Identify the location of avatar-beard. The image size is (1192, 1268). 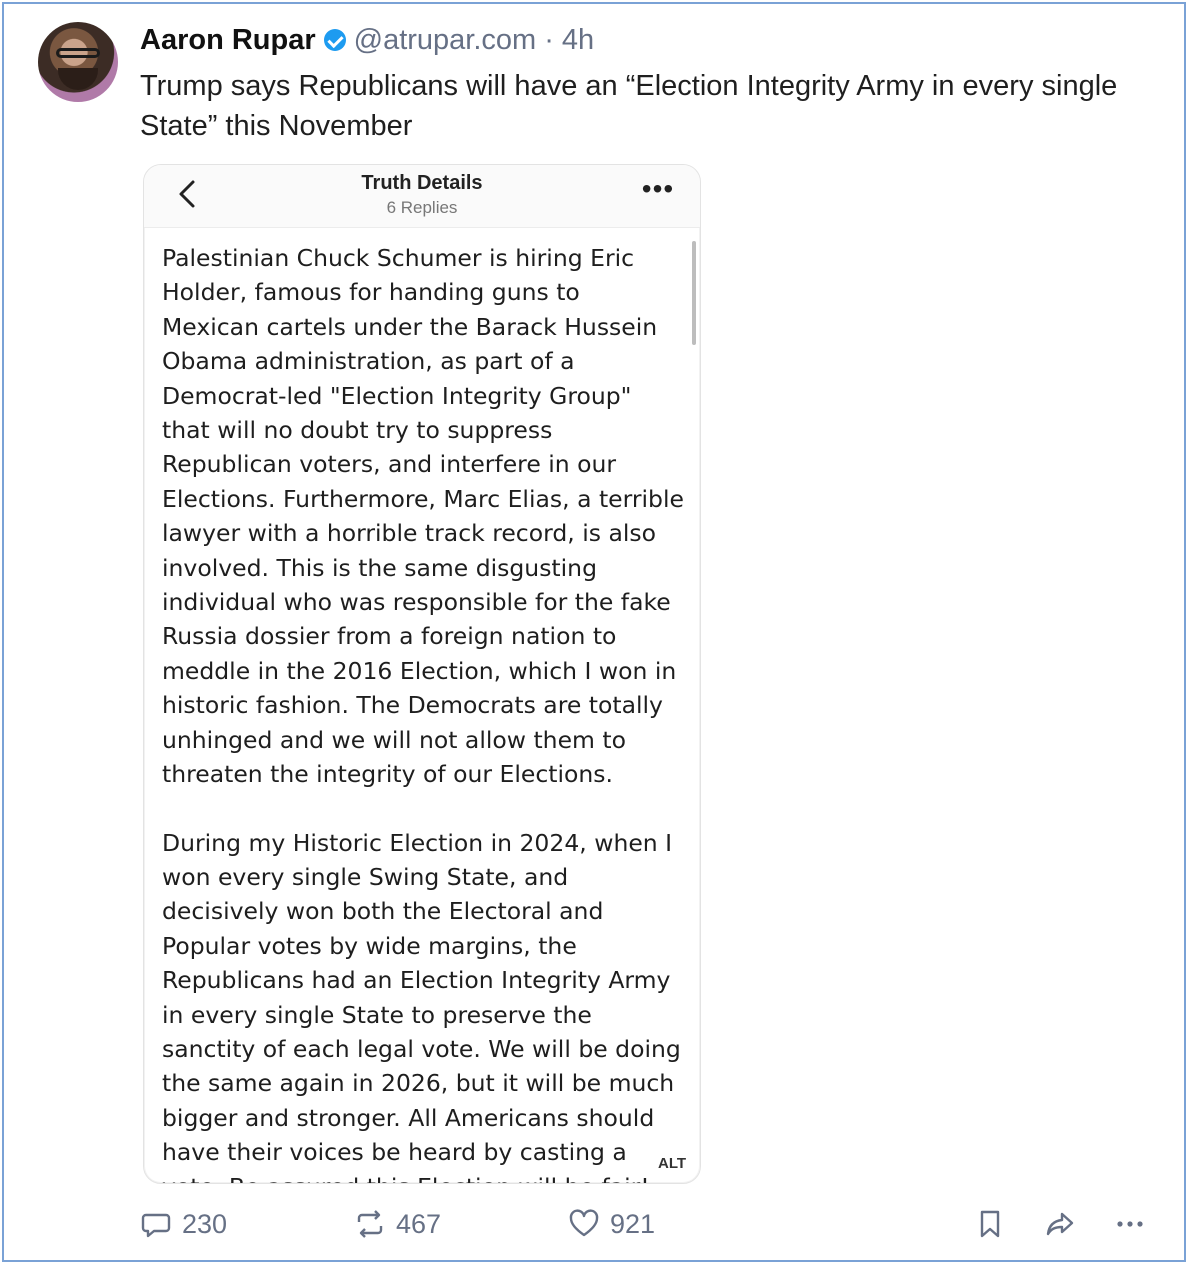
(78, 79).